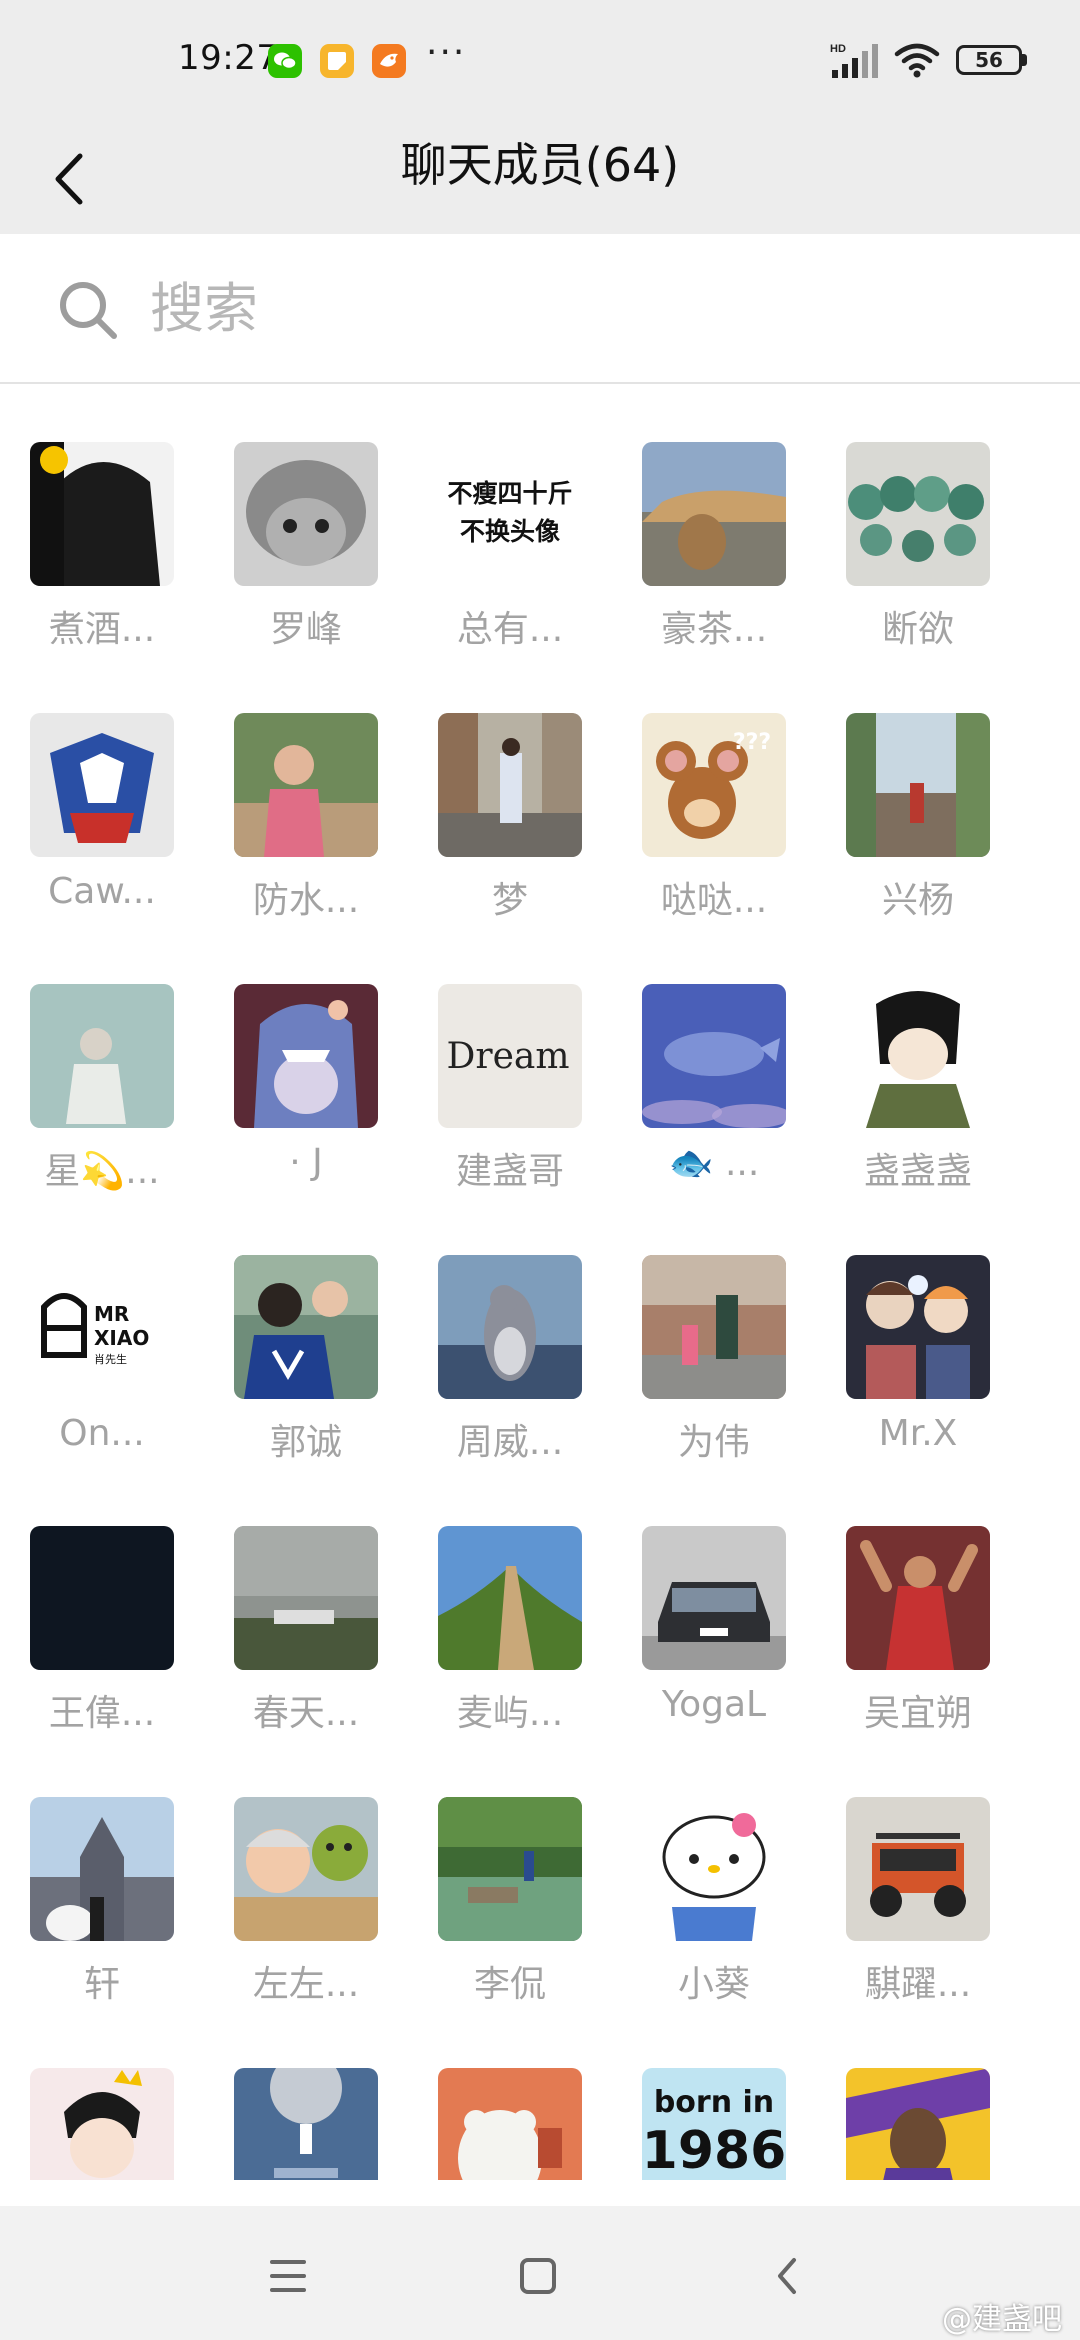 The image size is (1080, 2340). What do you see at coordinates (788, 2276) in the screenshot?
I see `system-back-button` at bounding box center [788, 2276].